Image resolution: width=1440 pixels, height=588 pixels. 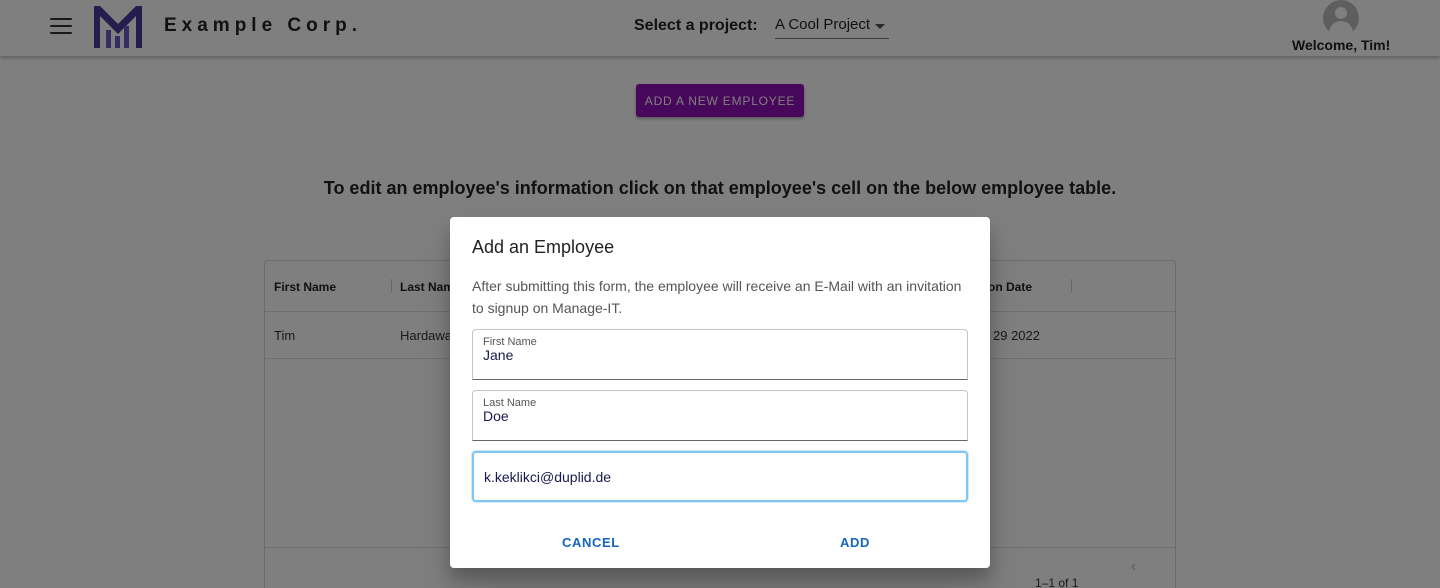 I want to click on last-name-field: Last Name Doe, so click(x=720, y=415).